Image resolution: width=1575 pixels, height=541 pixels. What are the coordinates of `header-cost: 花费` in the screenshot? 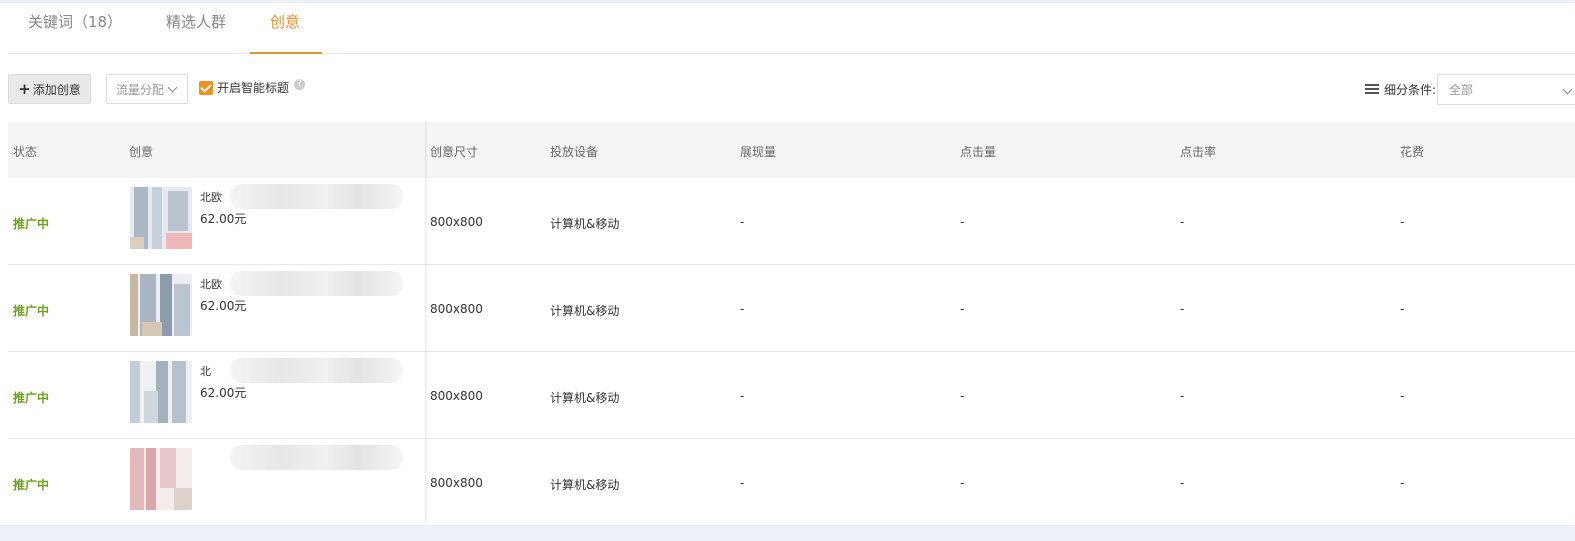 It's located at (1412, 151).